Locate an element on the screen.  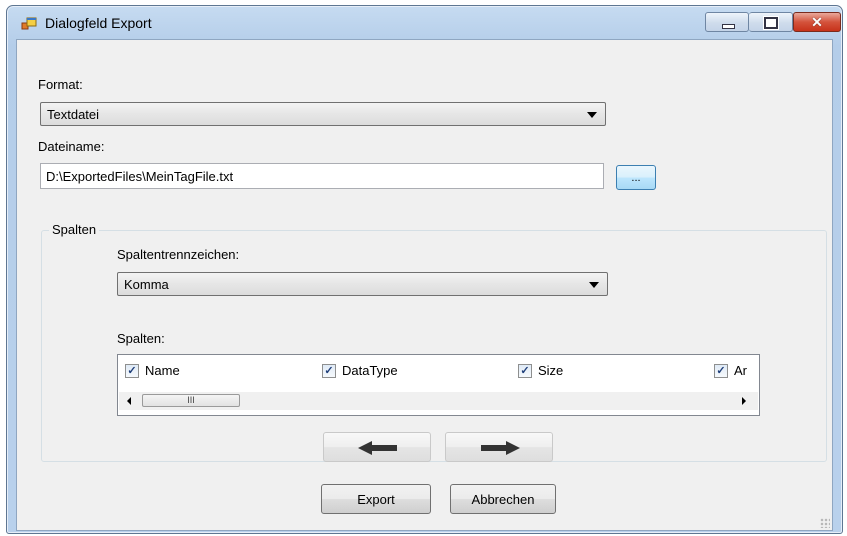
filename-input is located at coordinates (322, 176).